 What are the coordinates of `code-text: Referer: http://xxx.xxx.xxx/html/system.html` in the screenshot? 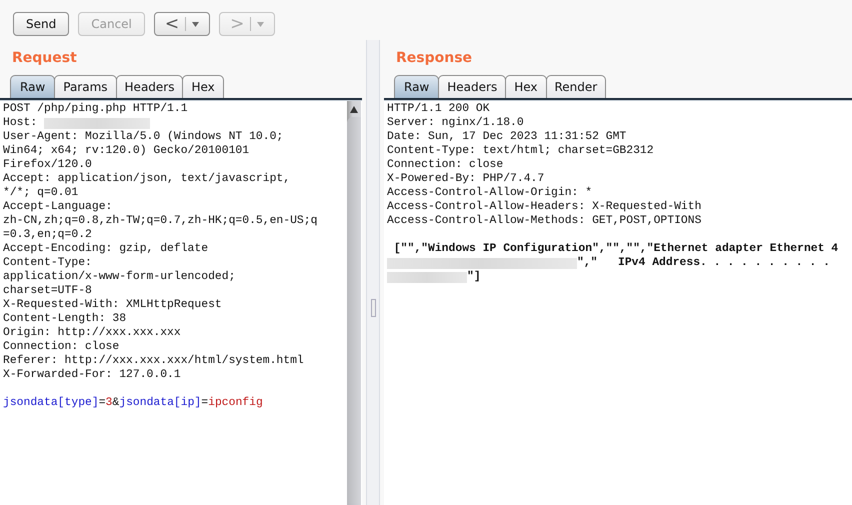 It's located at (153, 361).